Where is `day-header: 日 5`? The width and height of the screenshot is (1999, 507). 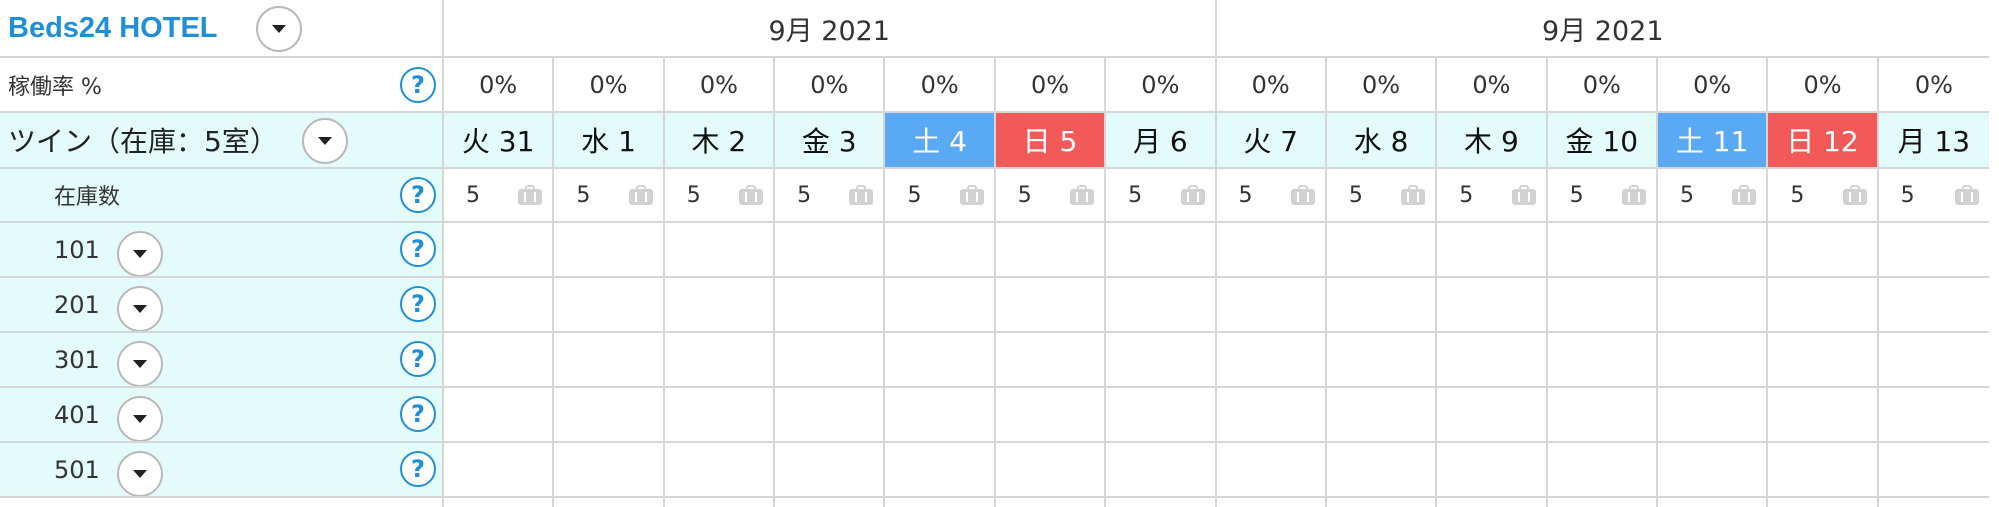 day-header: 日 5 is located at coordinates (1051, 141).